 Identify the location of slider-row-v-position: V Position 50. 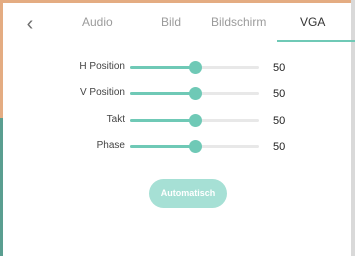
(177, 98).